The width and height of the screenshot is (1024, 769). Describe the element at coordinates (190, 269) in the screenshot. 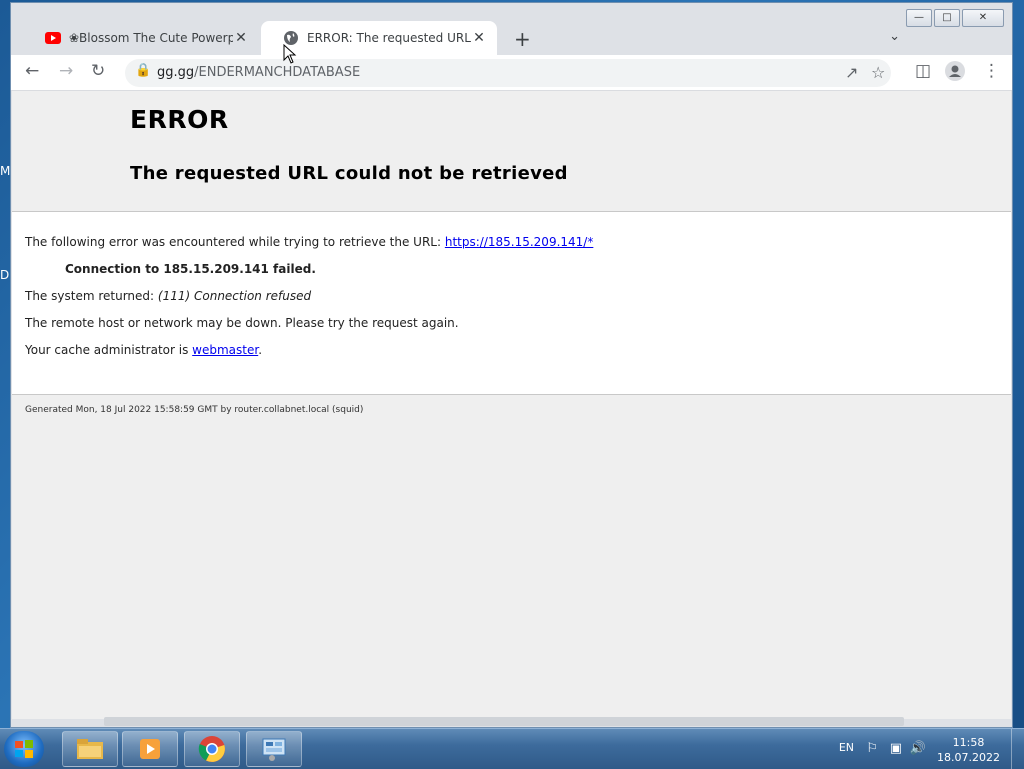

I see `connection-failed-text: Connection to 185.15.209.141 failed.` at that location.